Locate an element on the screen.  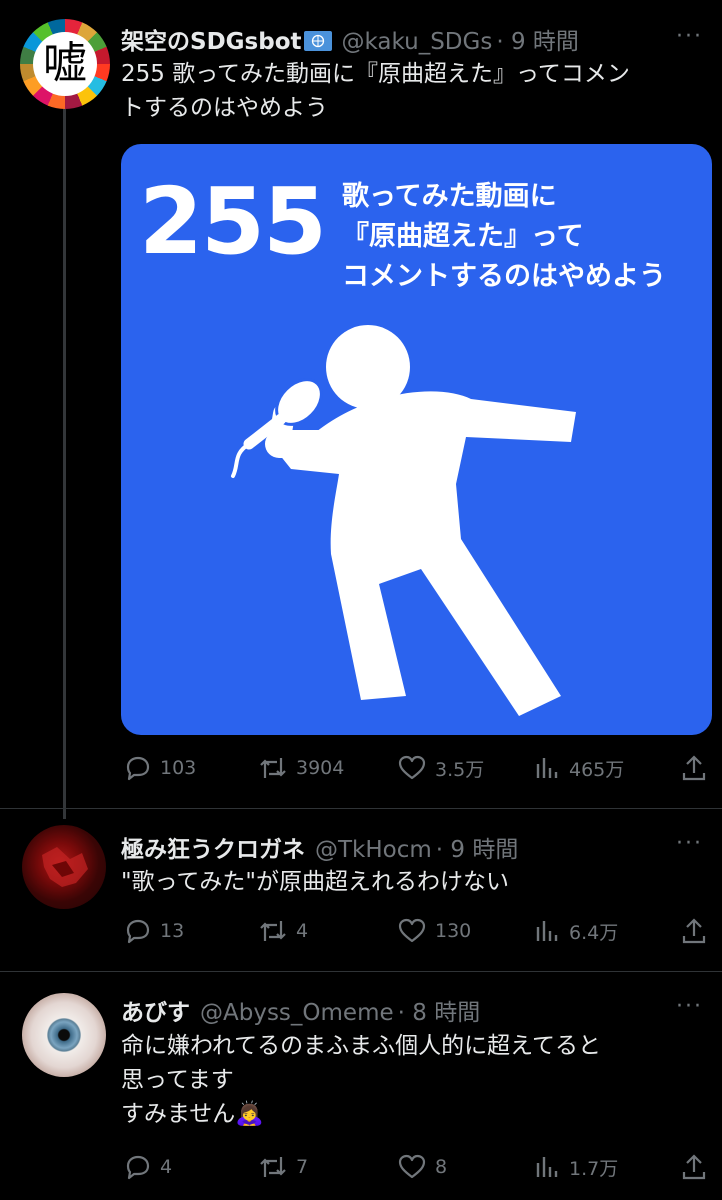
post-header: 極み狂うクロガネ @TkHocm · 9 時間 is located at coordinates (319, 847).